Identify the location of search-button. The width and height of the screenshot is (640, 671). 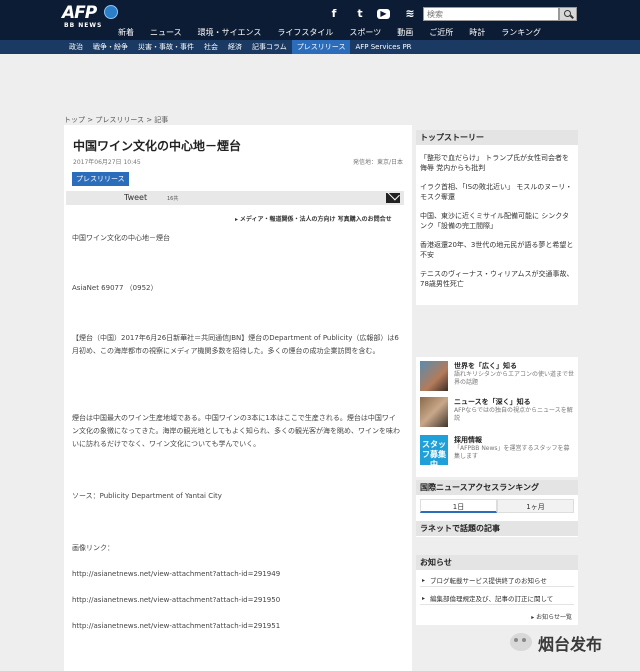
(568, 14).